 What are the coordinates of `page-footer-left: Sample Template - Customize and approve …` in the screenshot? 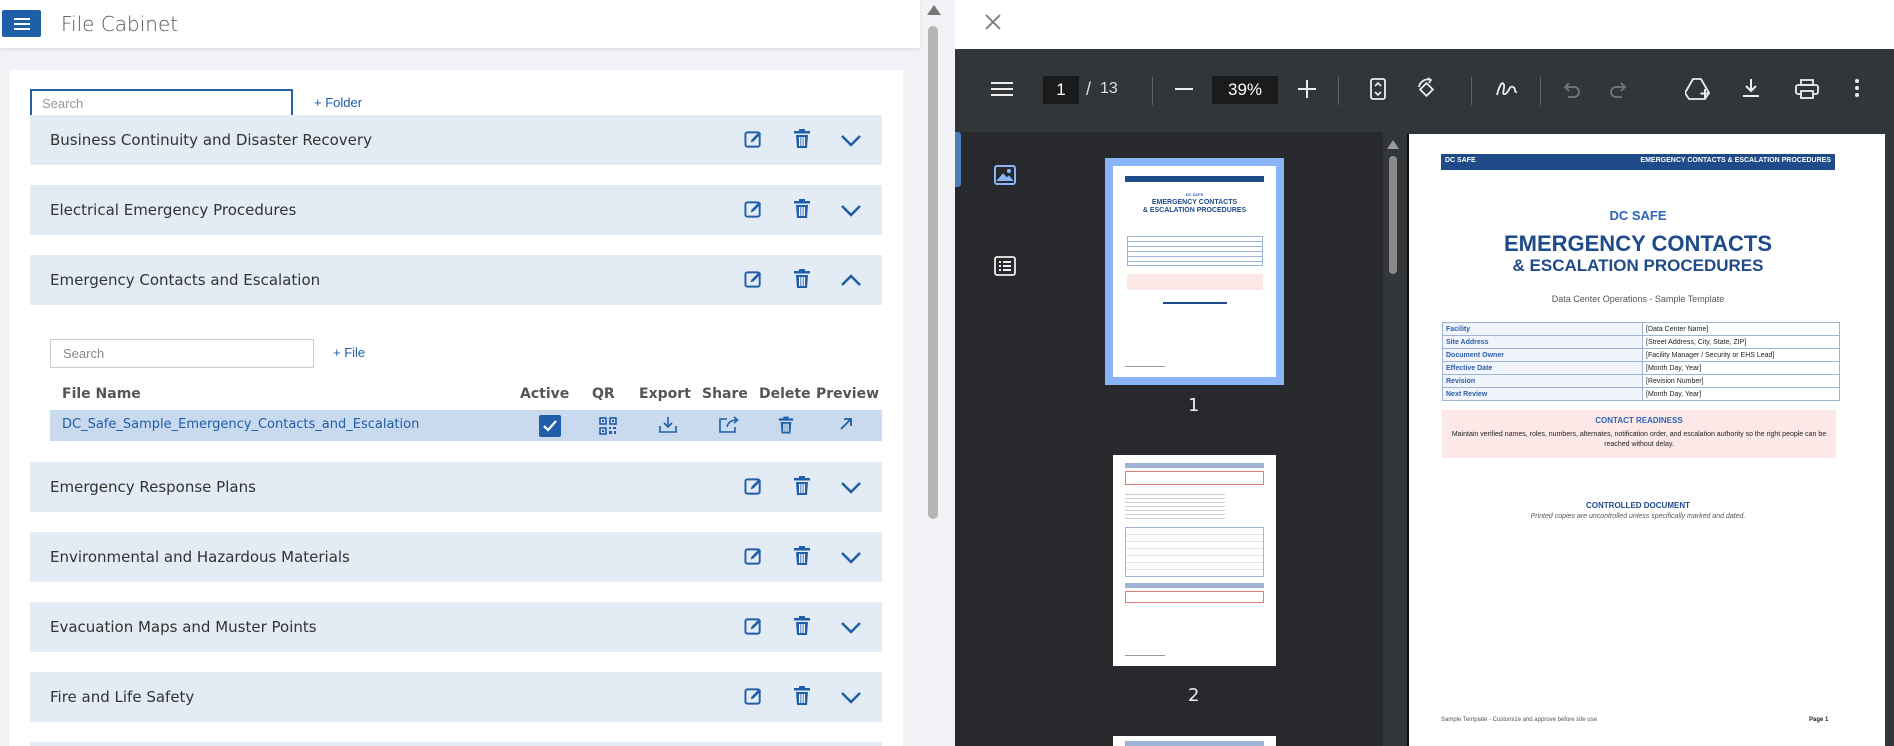 It's located at (1519, 720).